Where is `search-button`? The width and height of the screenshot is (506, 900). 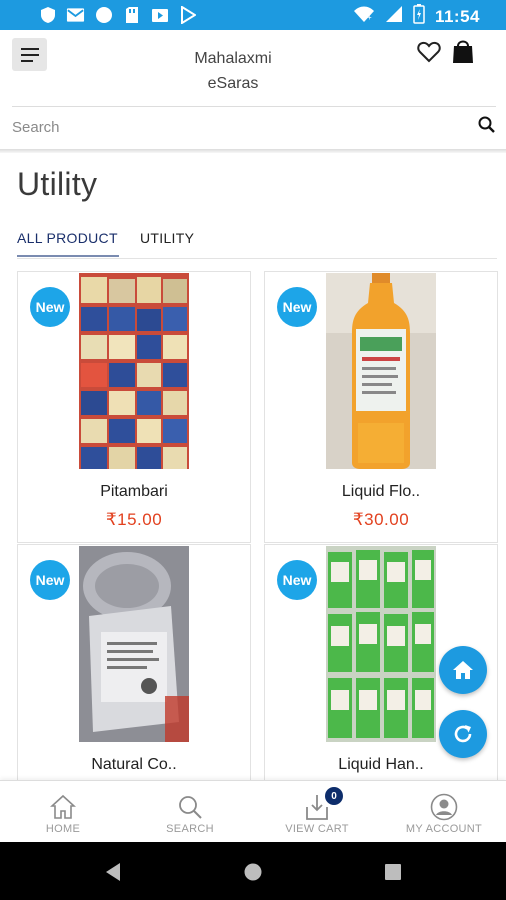 search-button is located at coordinates (487, 125).